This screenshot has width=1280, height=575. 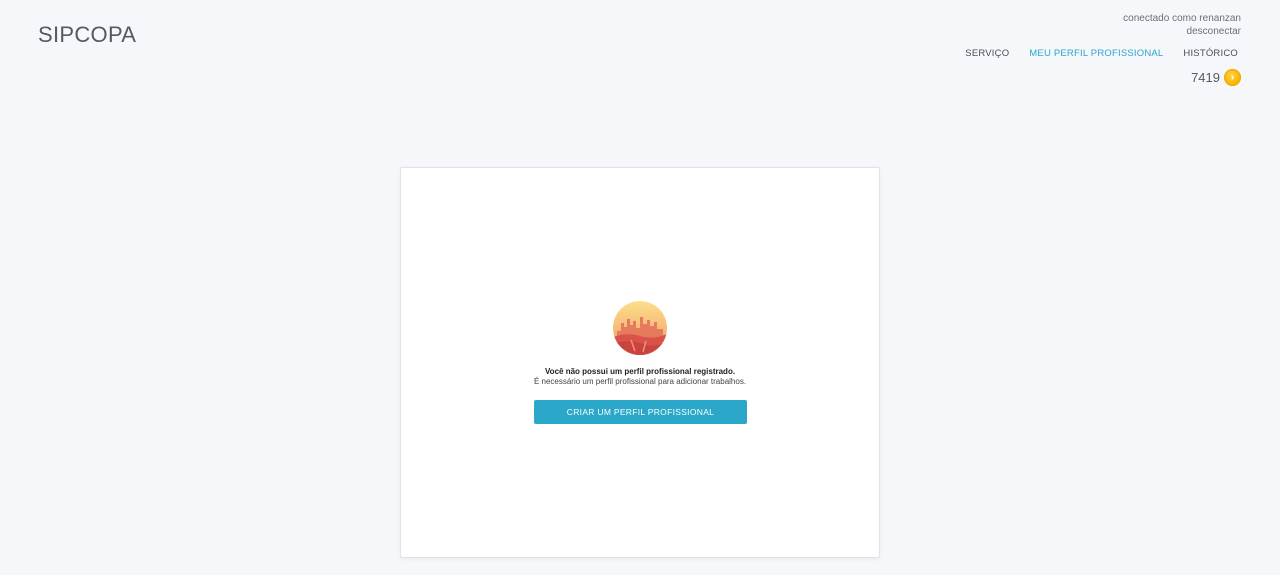 What do you see at coordinates (987, 53) in the screenshot?
I see `nav-item-servico: SERVIÇO` at bounding box center [987, 53].